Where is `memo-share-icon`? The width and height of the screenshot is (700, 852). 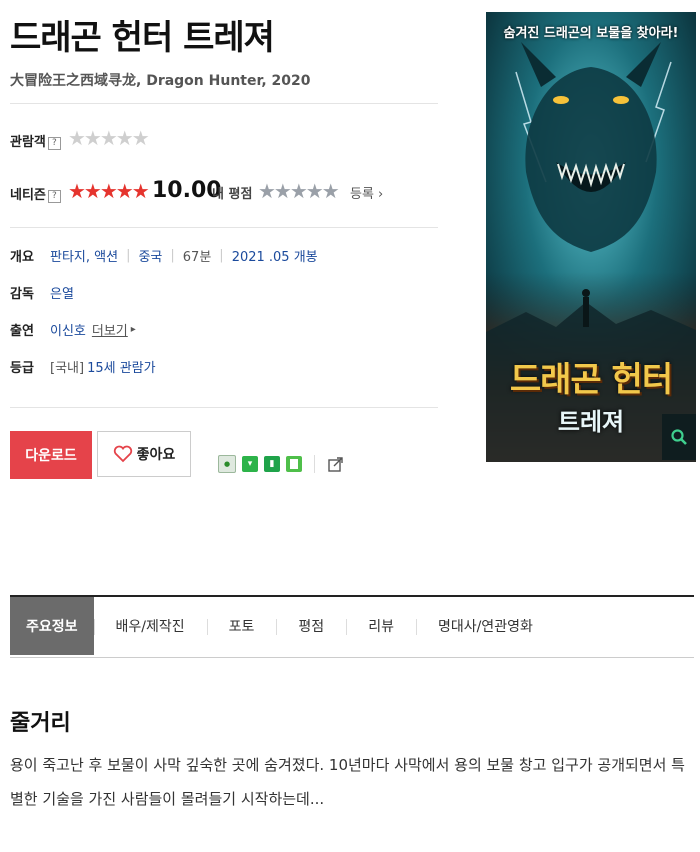
memo-share-icon is located at coordinates (294, 464).